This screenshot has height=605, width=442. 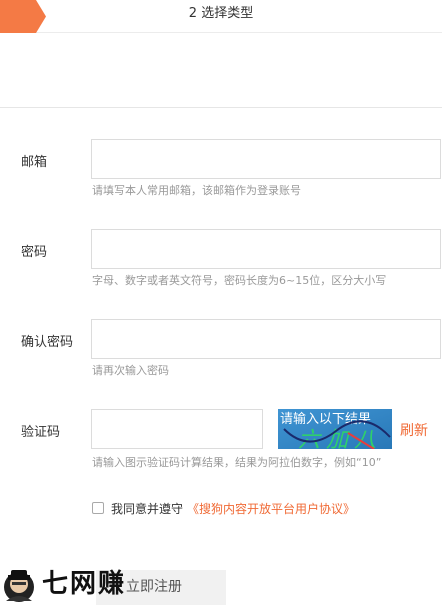 I want to click on captcha-refresh-link: 刷新, so click(x=414, y=430).